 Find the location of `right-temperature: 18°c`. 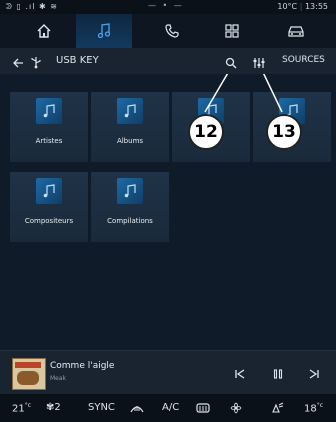

right-temperature: 18°c is located at coordinates (313, 408).